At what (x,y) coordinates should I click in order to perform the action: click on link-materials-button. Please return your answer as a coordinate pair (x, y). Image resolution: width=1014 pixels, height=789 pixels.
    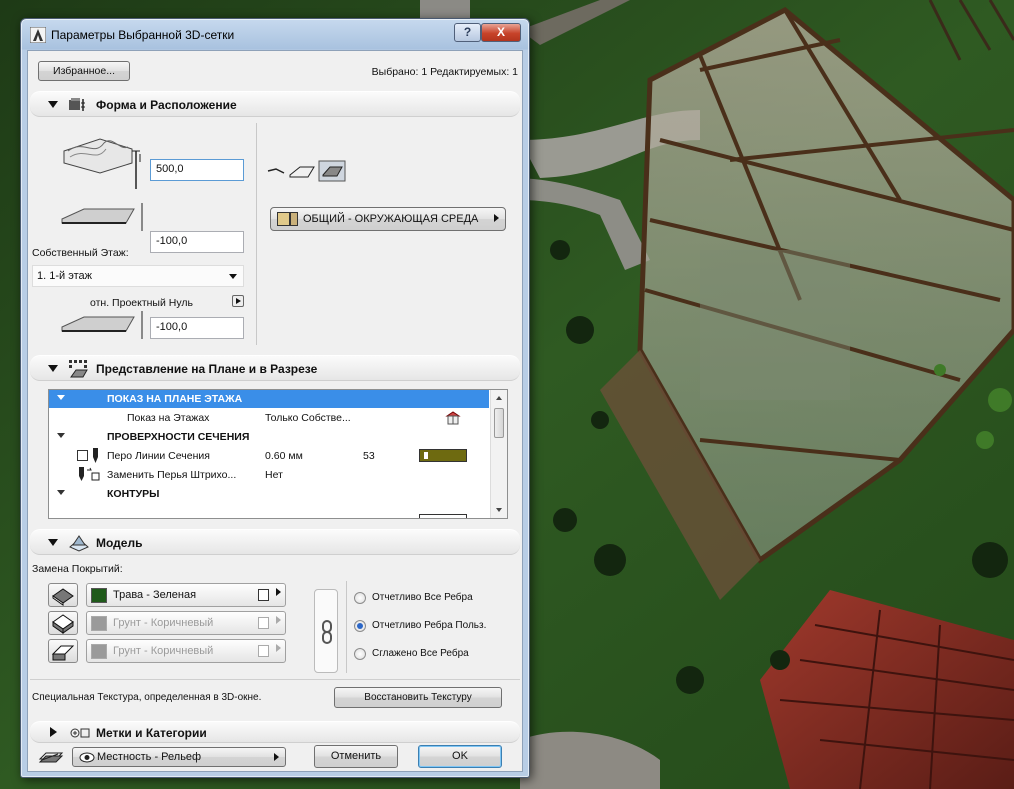
    Looking at the image, I should click on (326, 631).